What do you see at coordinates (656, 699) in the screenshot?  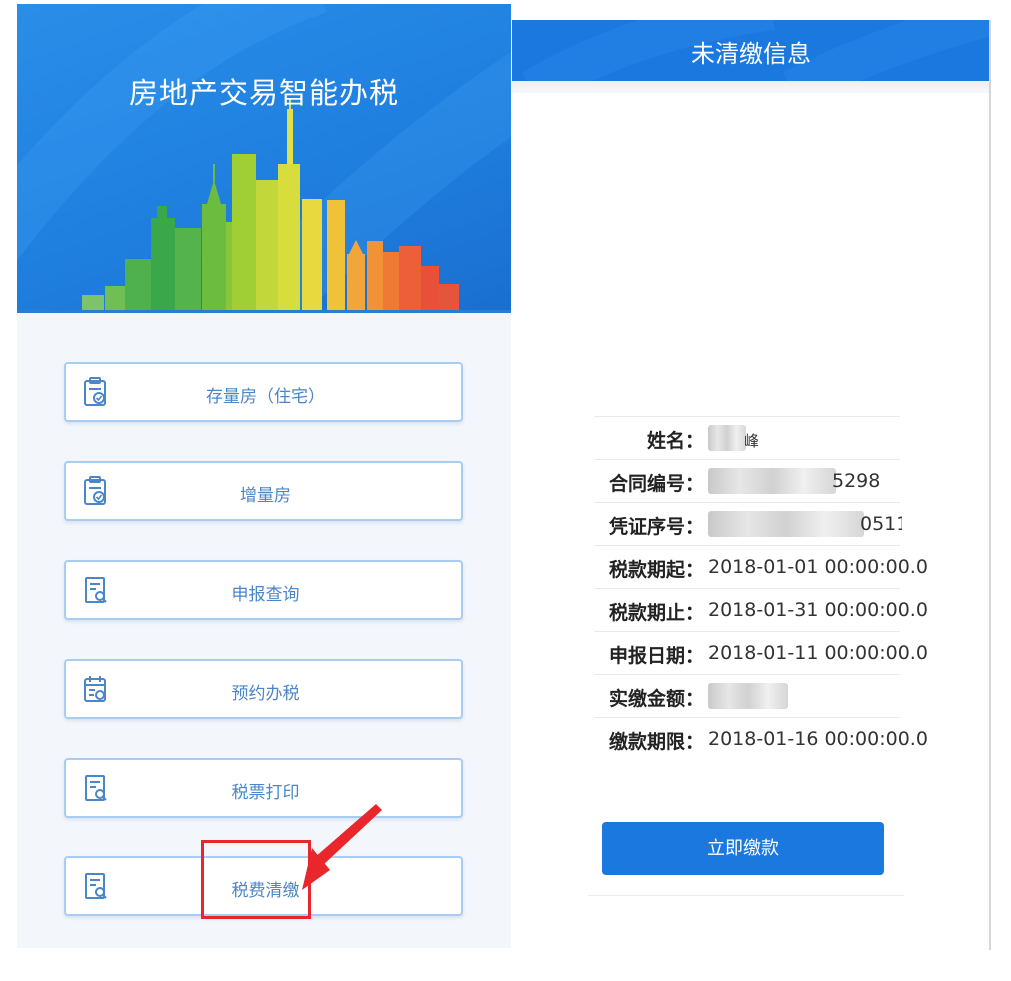 I see `field-label: 实缴金额：` at bounding box center [656, 699].